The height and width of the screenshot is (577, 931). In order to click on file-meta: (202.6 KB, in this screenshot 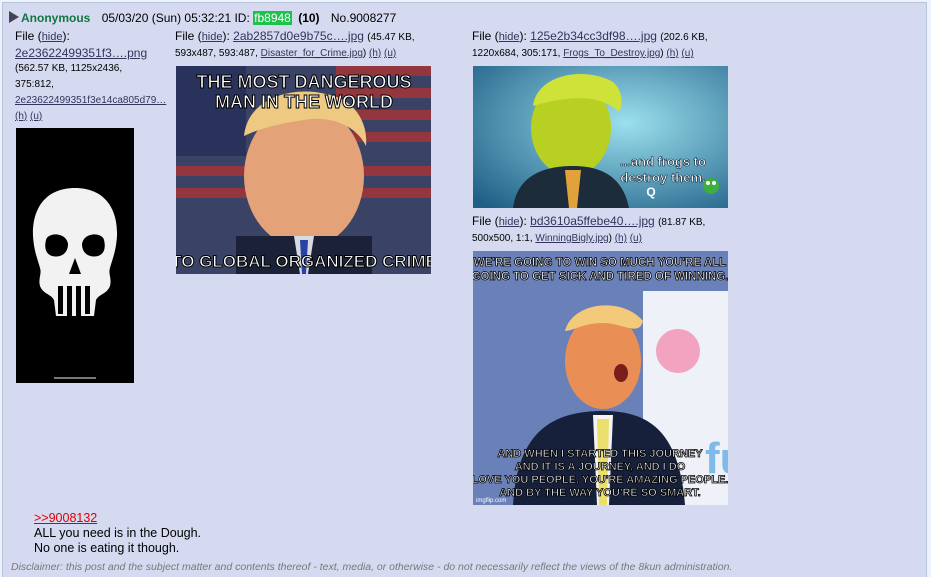, I will do `click(684, 37)`.